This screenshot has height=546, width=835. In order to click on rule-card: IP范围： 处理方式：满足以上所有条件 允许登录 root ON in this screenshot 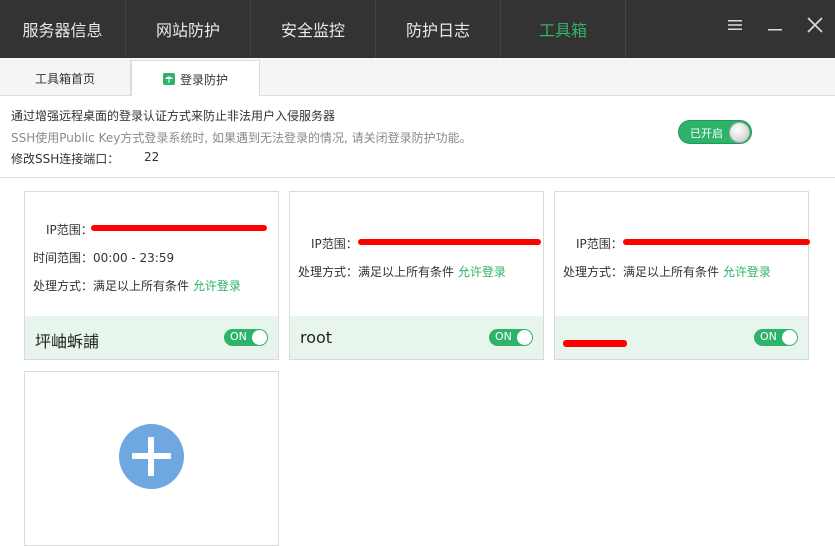, I will do `click(416, 275)`.